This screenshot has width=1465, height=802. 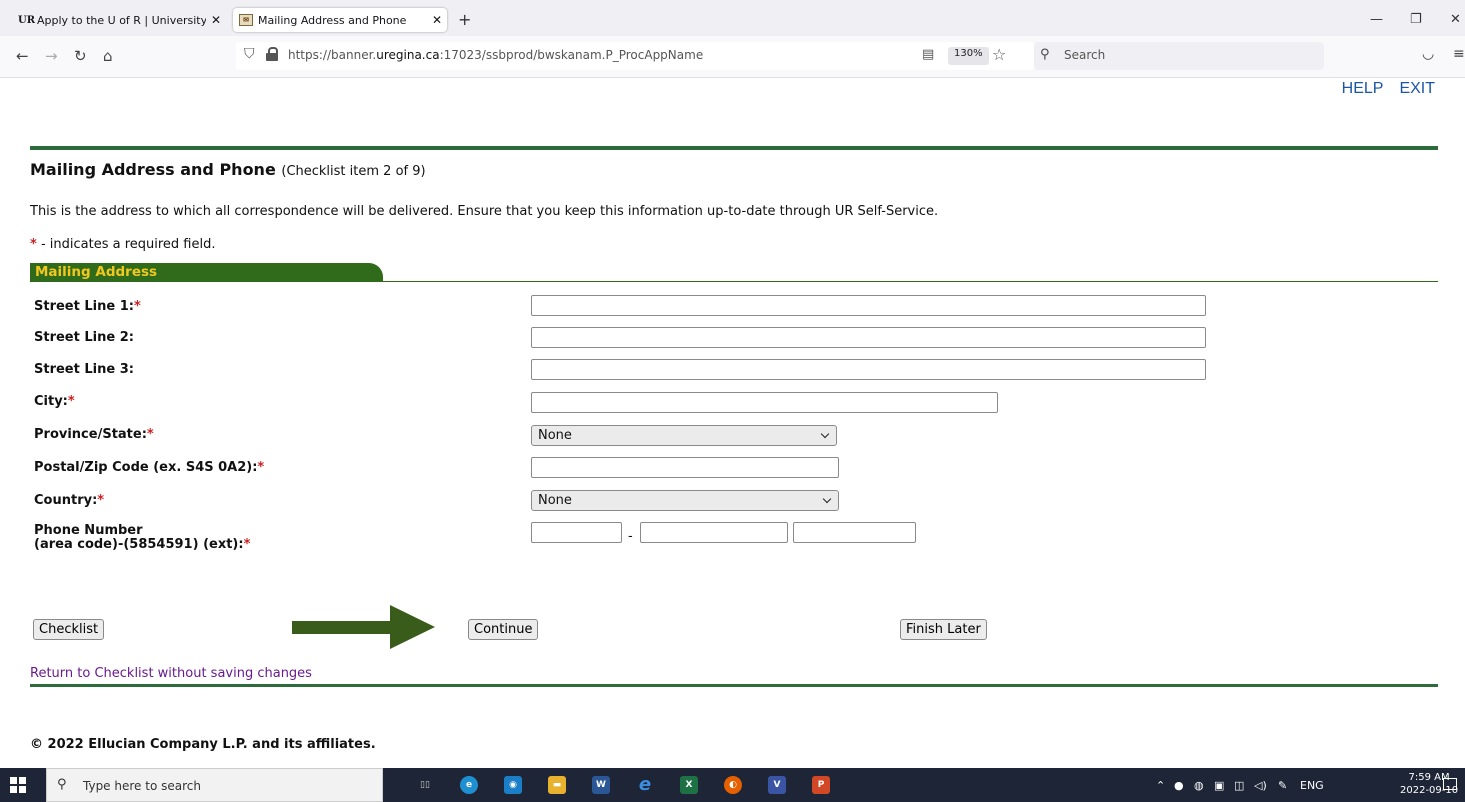 What do you see at coordinates (66, 500) in the screenshot?
I see `country-label-text: Country:` at bounding box center [66, 500].